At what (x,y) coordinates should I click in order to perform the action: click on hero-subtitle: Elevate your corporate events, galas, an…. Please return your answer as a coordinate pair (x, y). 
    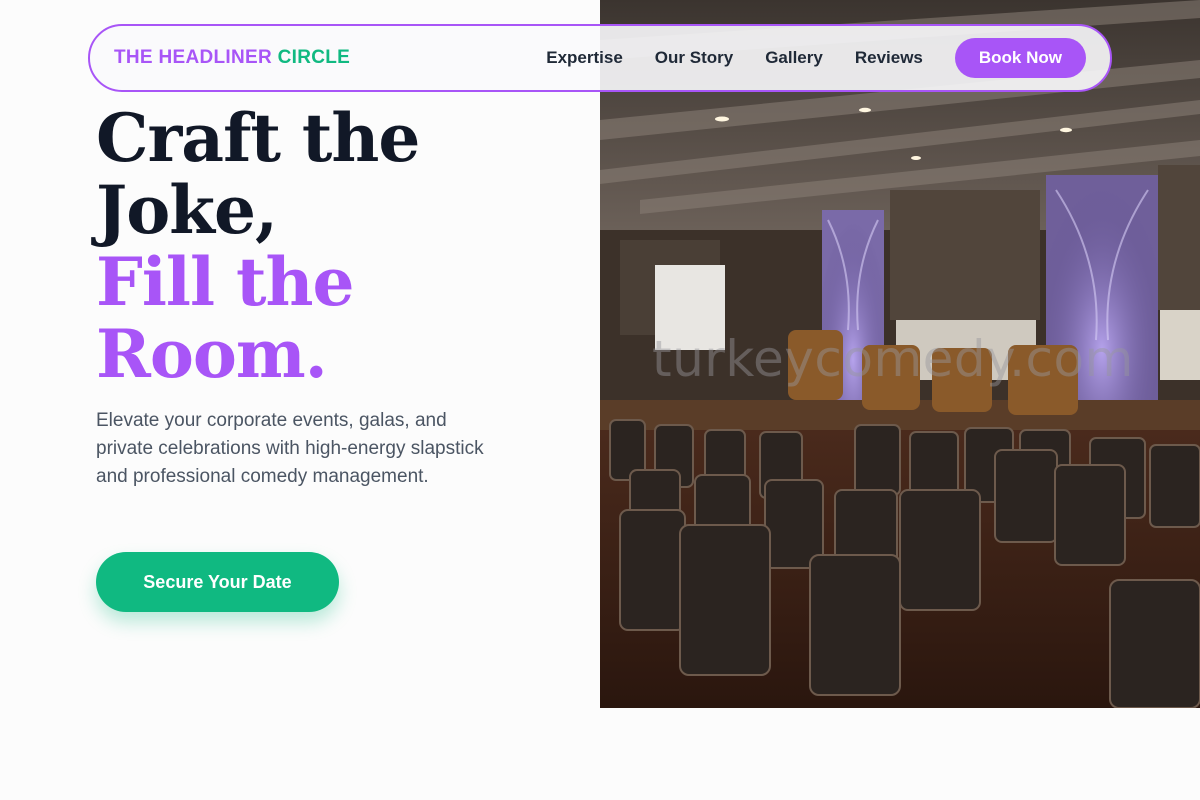
    Looking at the image, I should click on (290, 448).